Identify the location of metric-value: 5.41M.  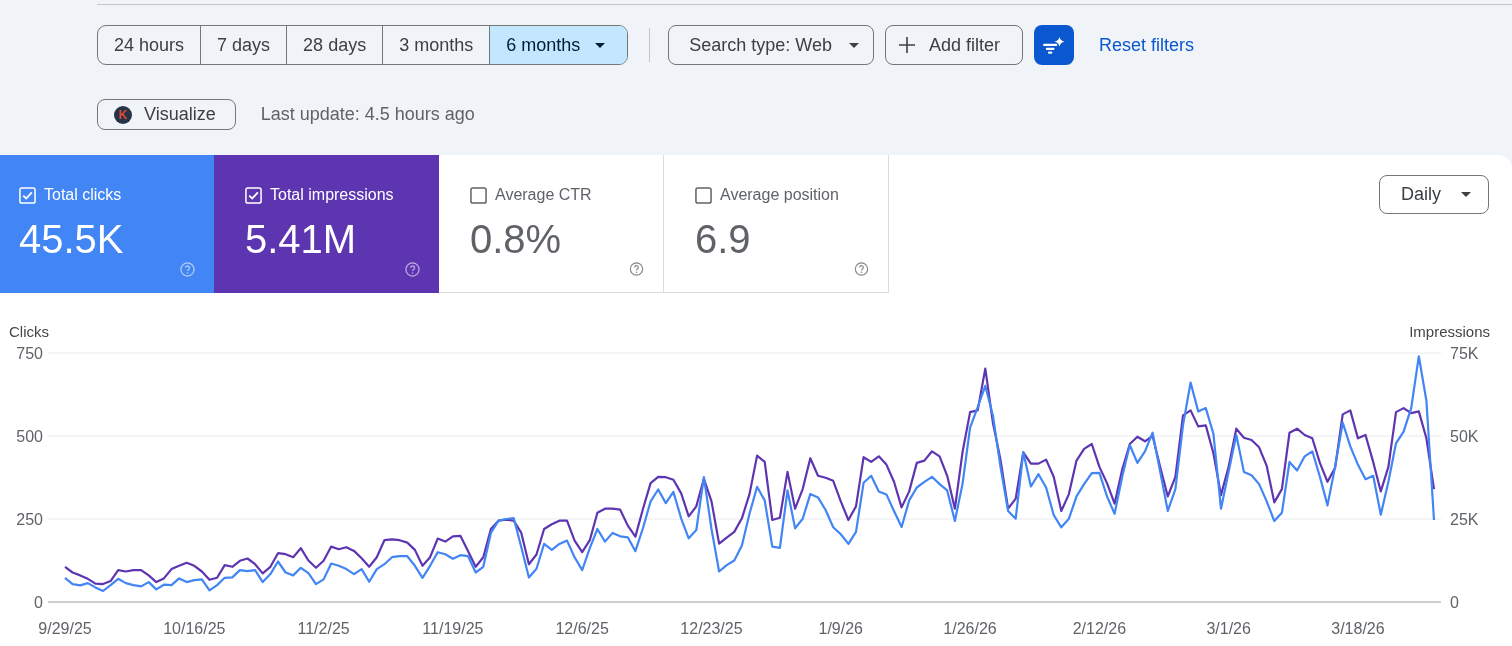
(301, 239).